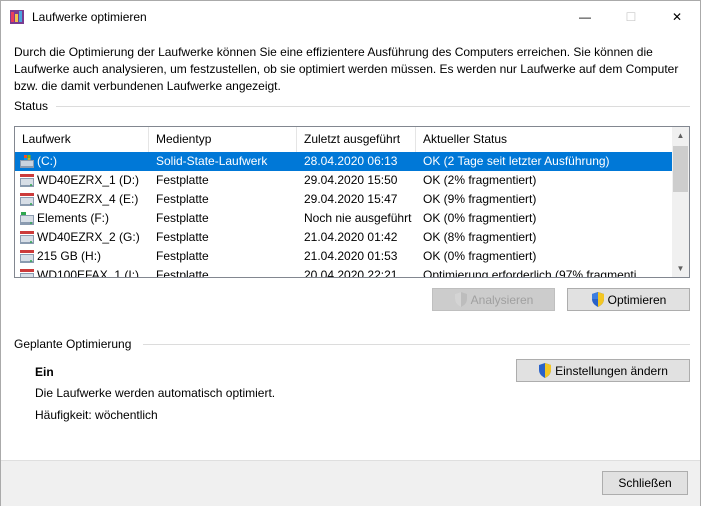  What do you see at coordinates (480, 237) in the screenshot?
I see `status-cell: OK (8% fragmentiert)` at bounding box center [480, 237].